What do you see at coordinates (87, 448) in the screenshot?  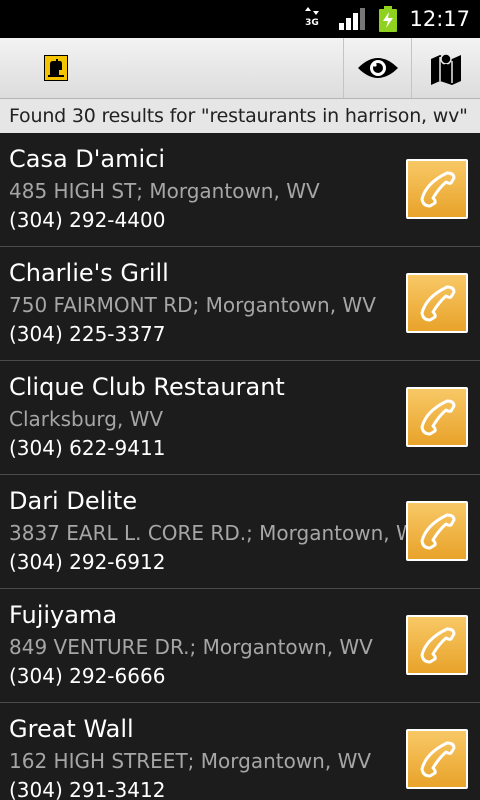 I see `business-phone: (304) 622-9411` at bounding box center [87, 448].